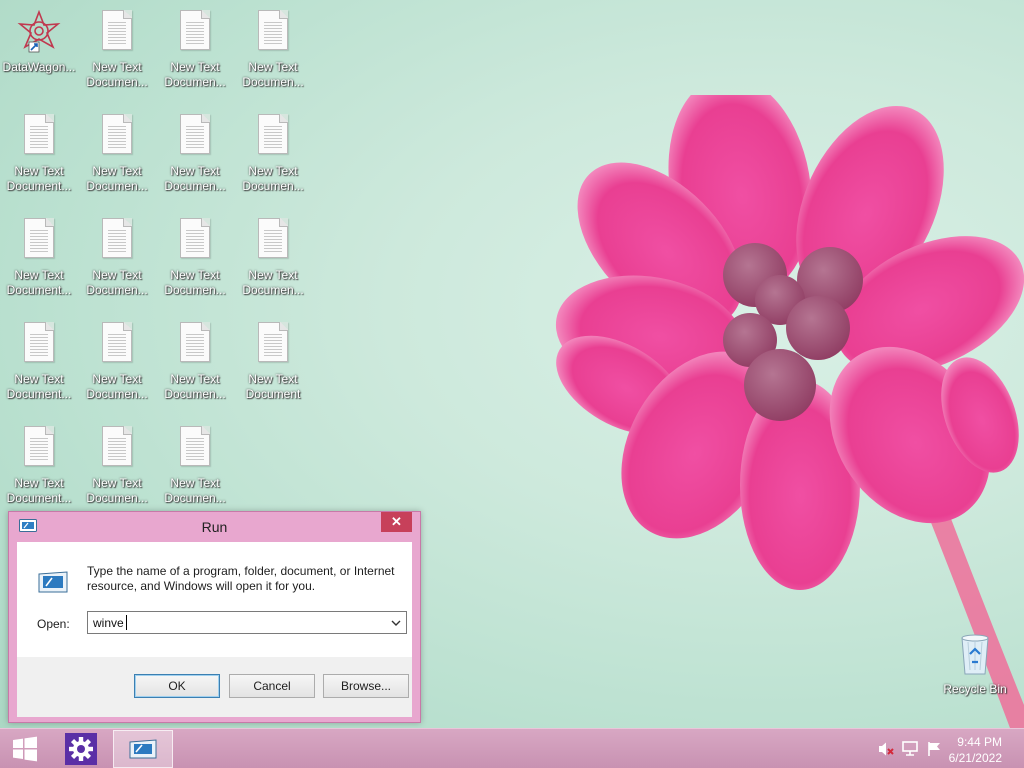  I want to click on chevron-down-icon, so click(396, 623).